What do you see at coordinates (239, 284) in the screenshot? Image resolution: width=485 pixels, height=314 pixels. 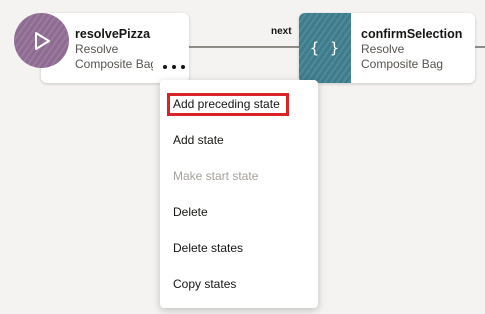 I see `menu-item-copy-states: Copy states` at bounding box center [239, 284].